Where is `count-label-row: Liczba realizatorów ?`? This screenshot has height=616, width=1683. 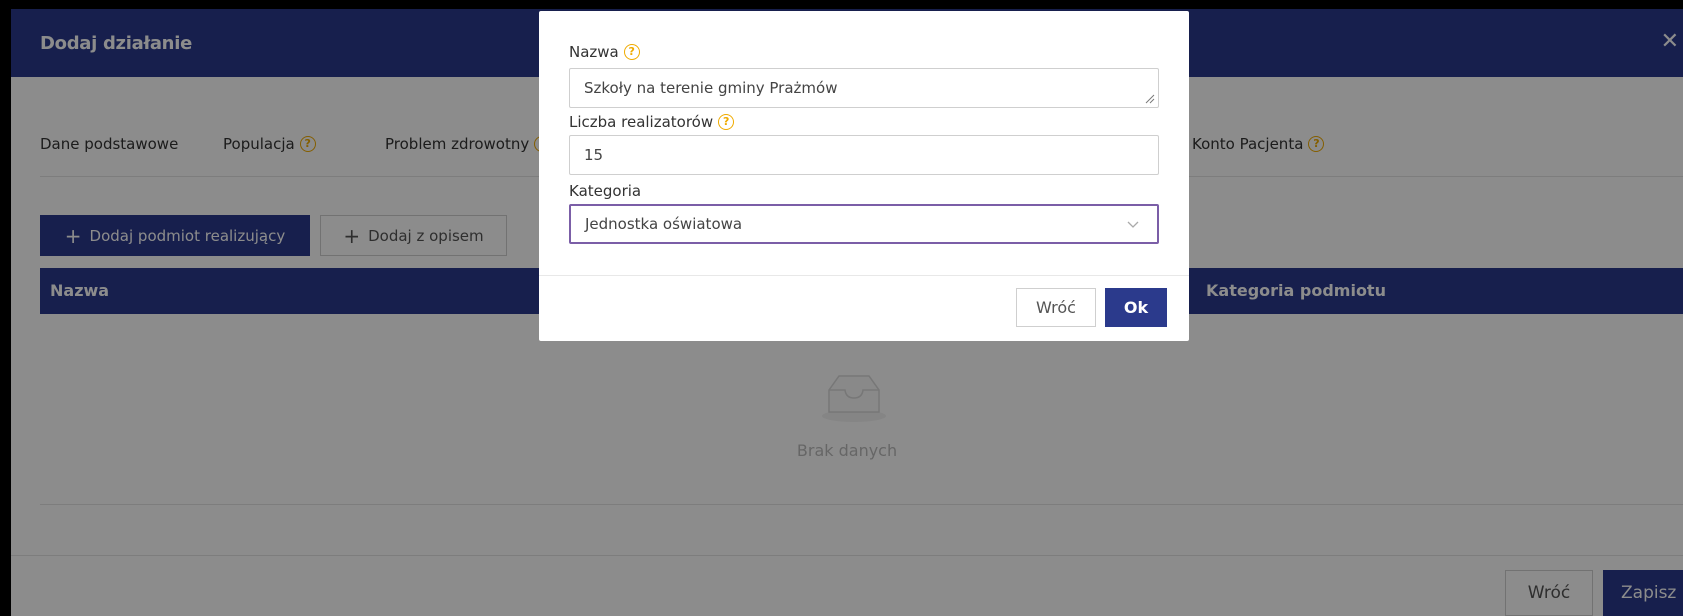 count-label-row: Liczba realizatorów ? is located at coordinates (652, 122).